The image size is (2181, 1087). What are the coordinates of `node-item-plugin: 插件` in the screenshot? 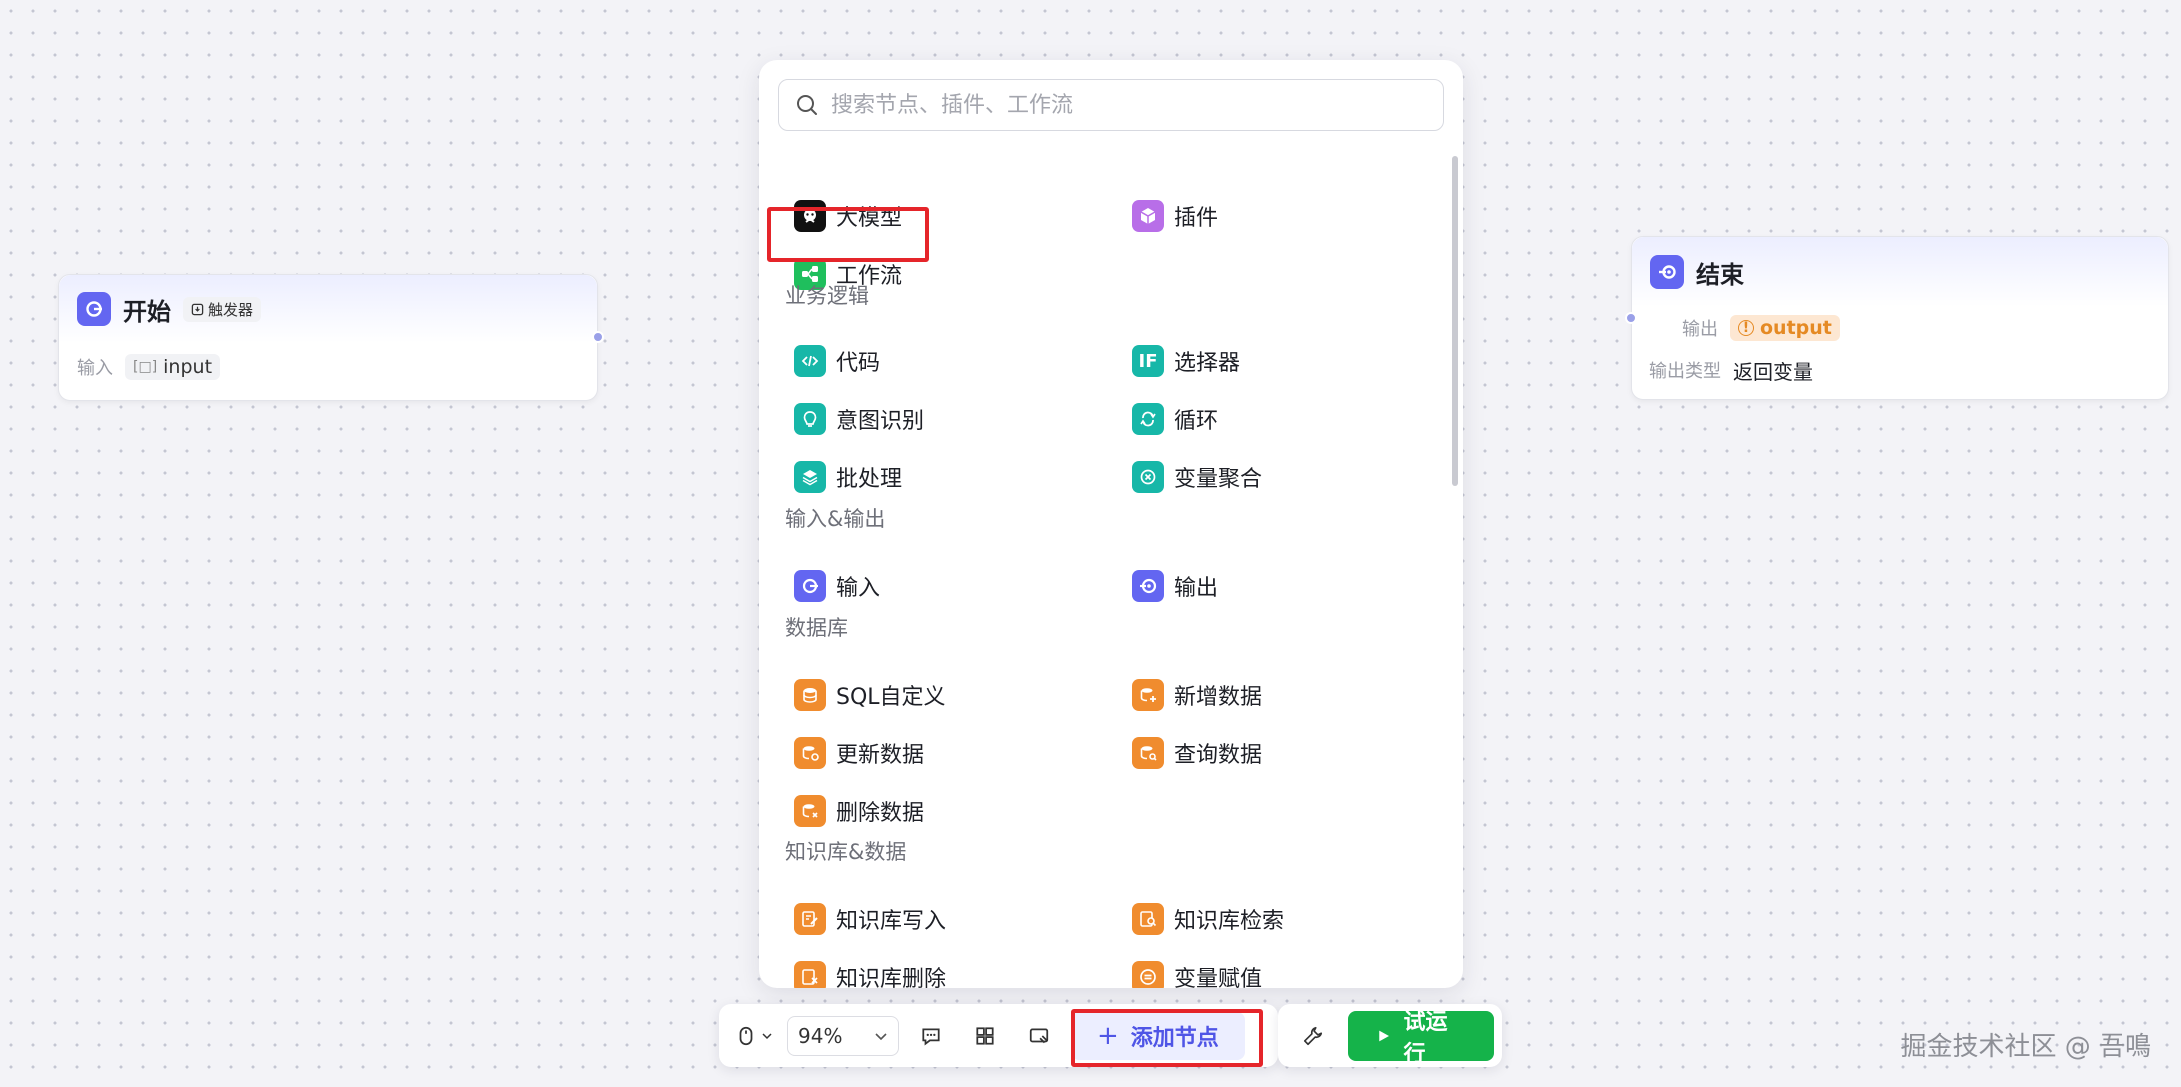 It's located at (1175, 216).